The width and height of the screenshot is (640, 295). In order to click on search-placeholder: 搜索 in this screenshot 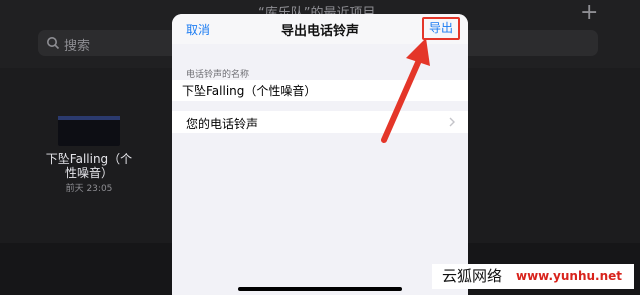, I will do `click(77, 46)`.